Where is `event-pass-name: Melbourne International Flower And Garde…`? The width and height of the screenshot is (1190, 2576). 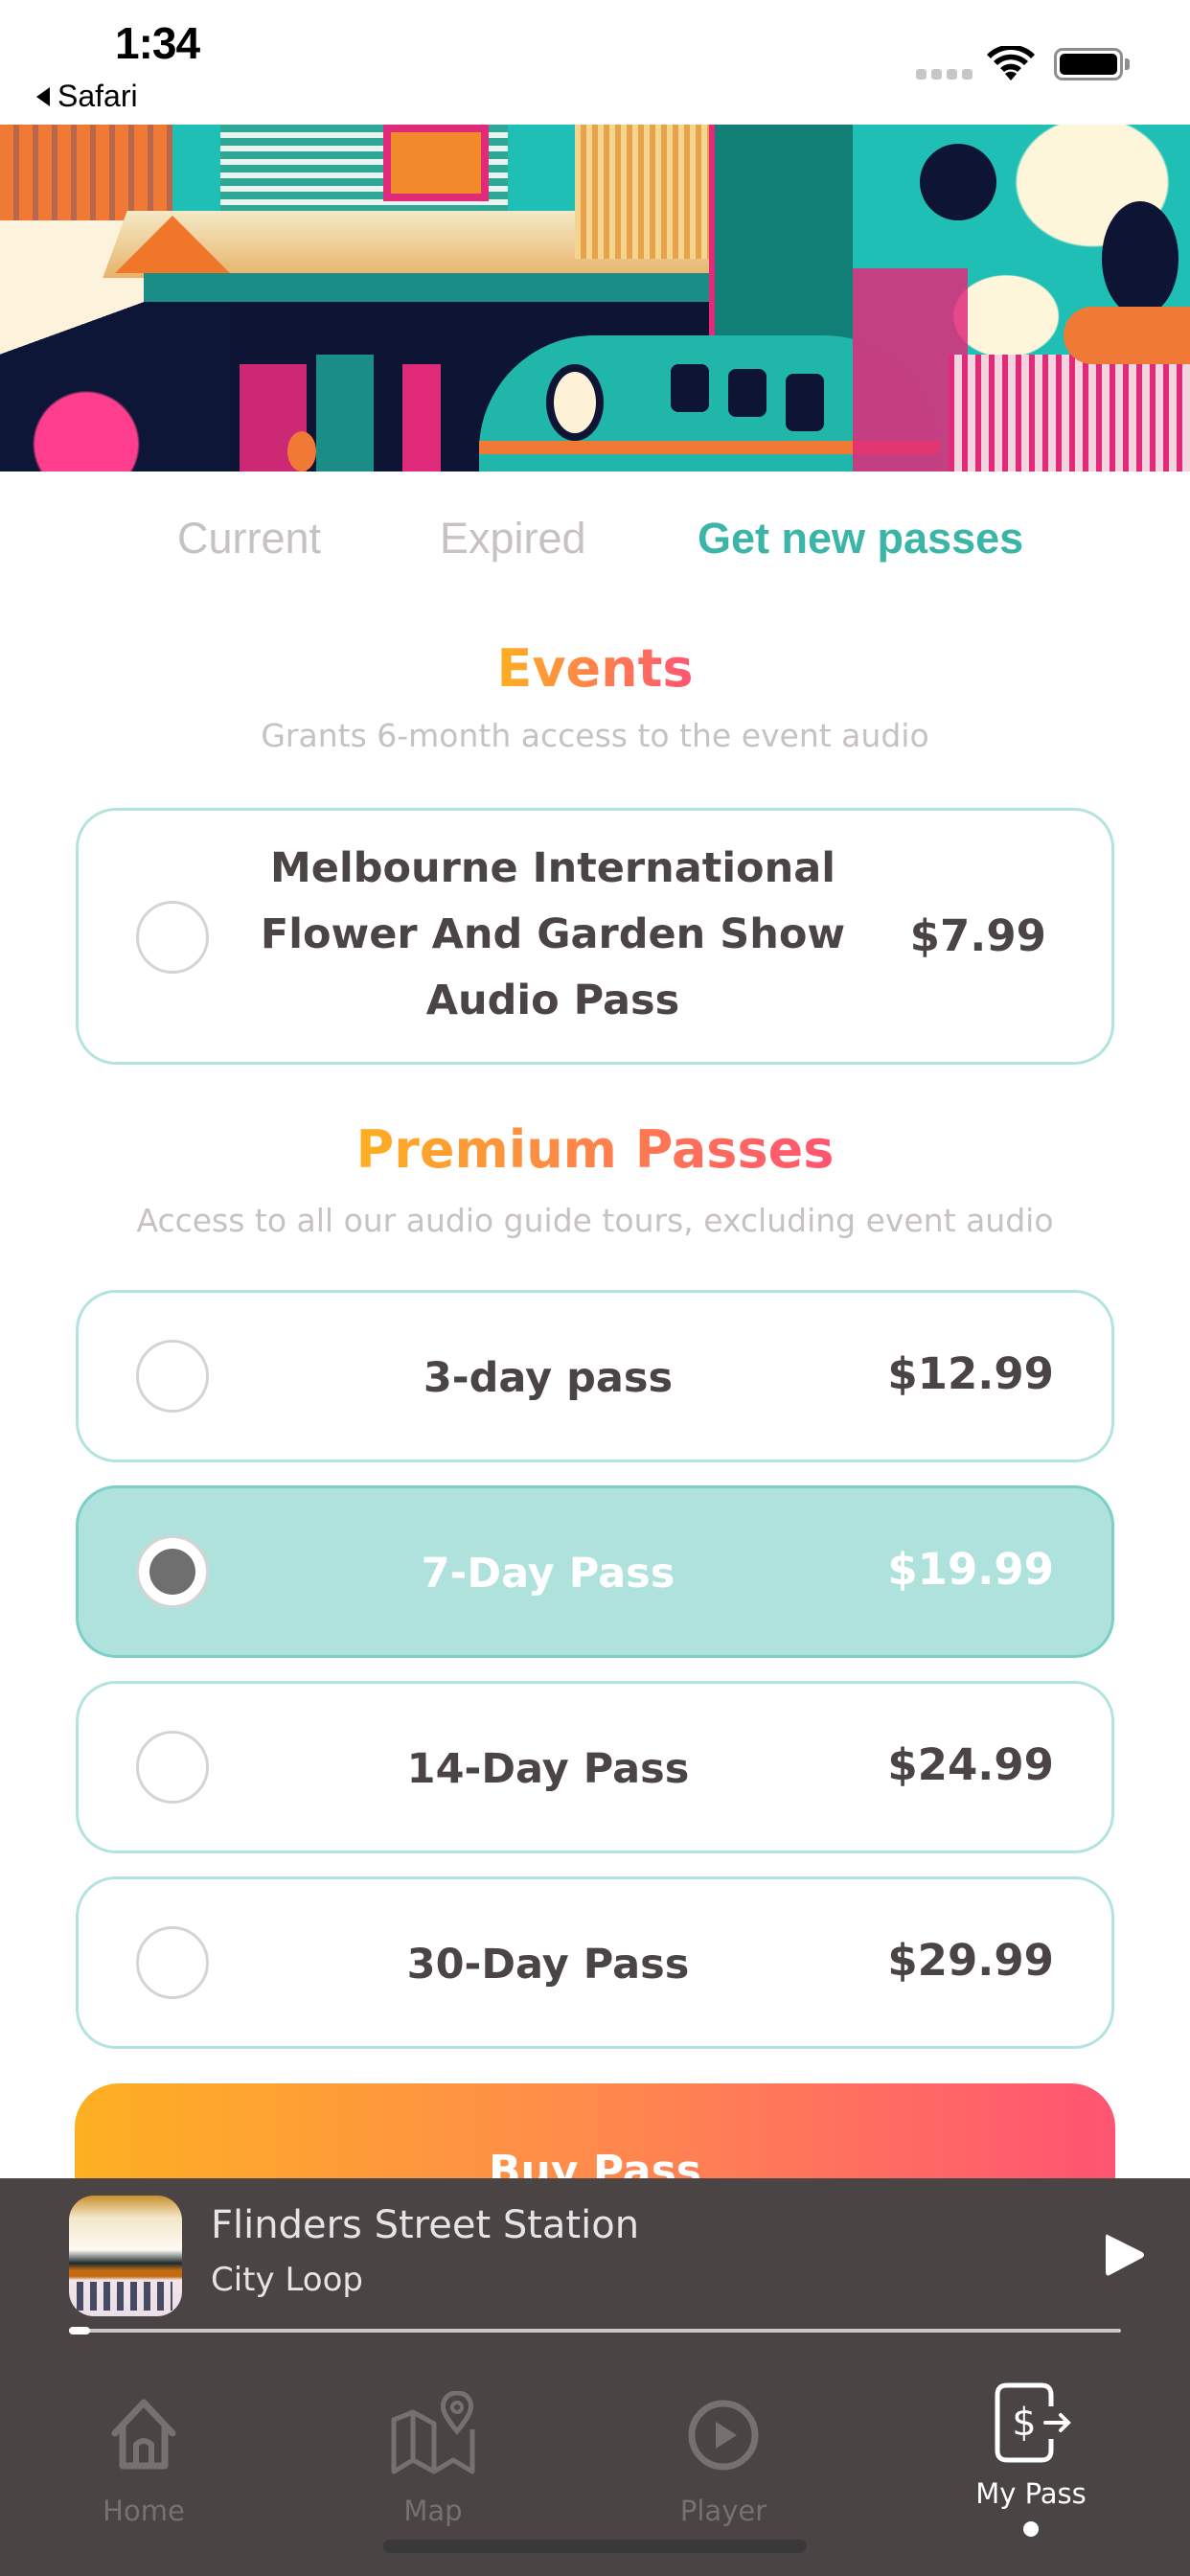
event-pass-name: Melbourne International Flower And Garde… is located at coordinates (553, 934).